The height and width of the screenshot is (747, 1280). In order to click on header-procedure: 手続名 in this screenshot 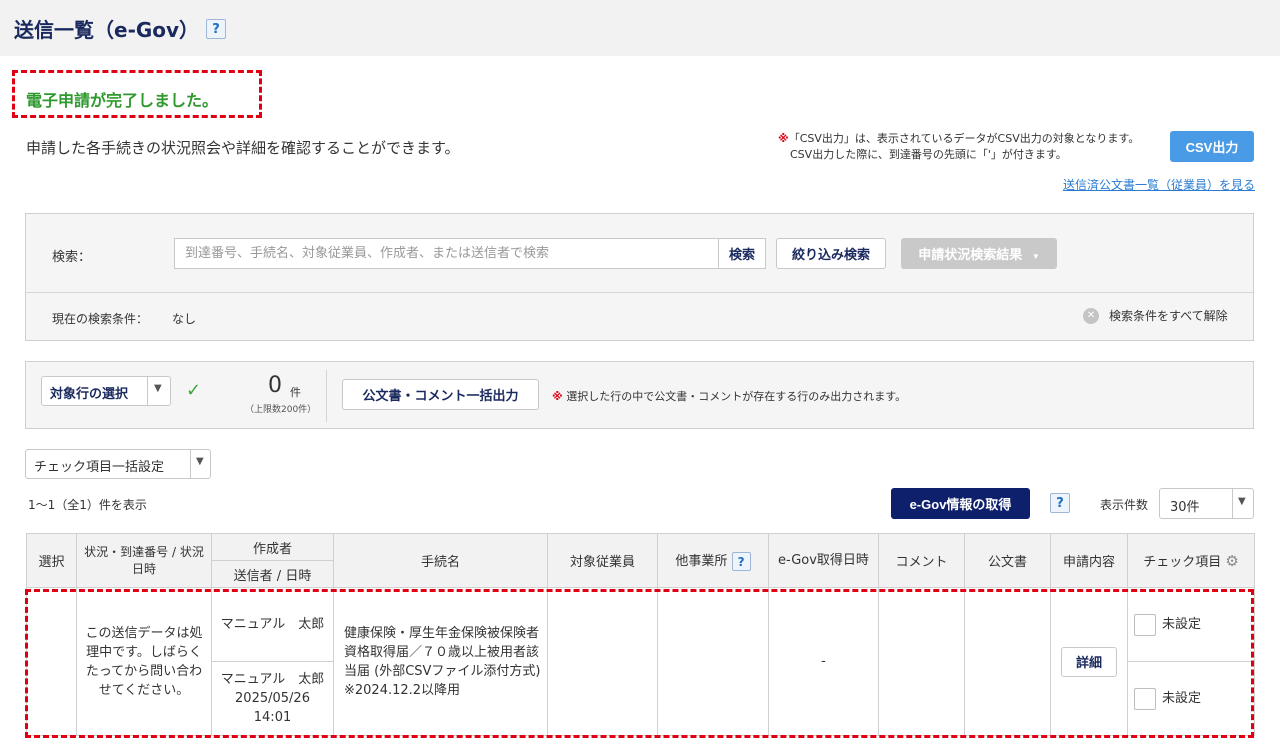, I will do `click(440, 560)`.